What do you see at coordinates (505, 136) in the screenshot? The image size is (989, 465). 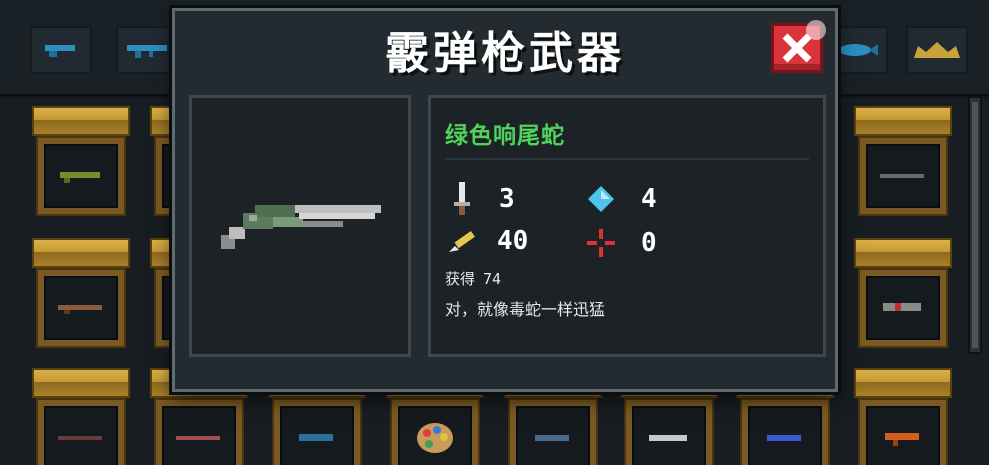 I see `weapon-name: 绿色响尾蛇` at bounding box center [505, 136].